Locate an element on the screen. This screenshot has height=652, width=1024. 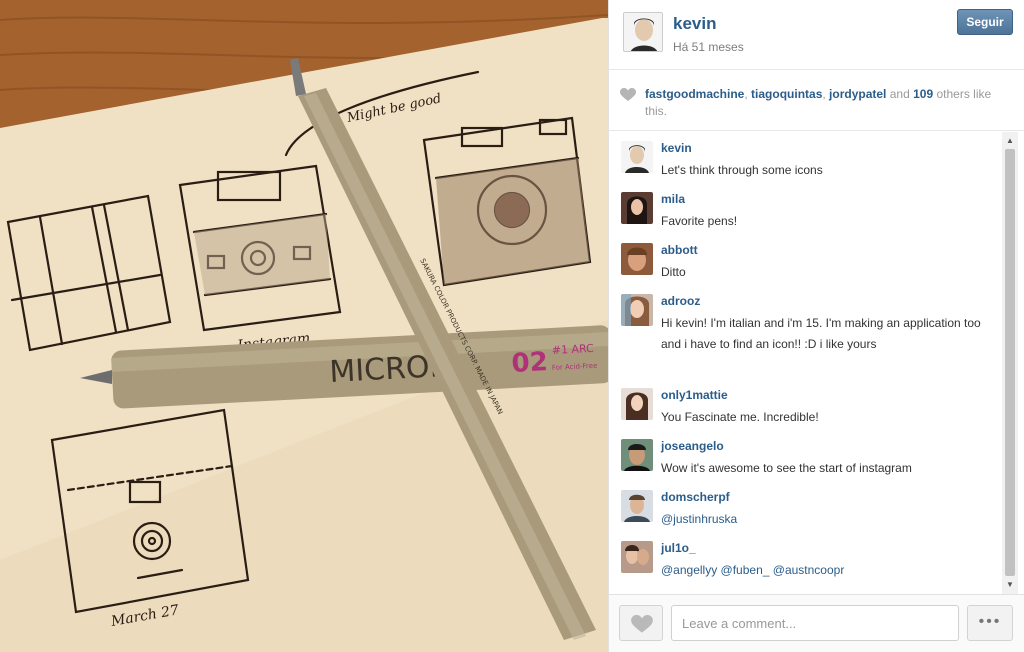
scrollbar-thumb is located at coordinates (1010, 362).